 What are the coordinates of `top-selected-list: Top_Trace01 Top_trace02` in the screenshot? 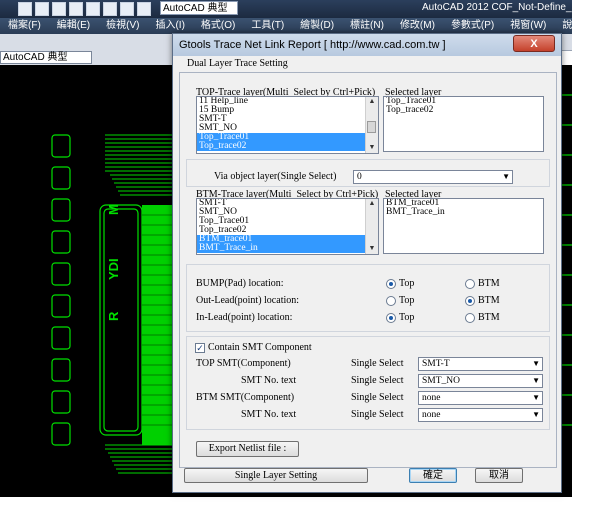 It's located at (463, 106).